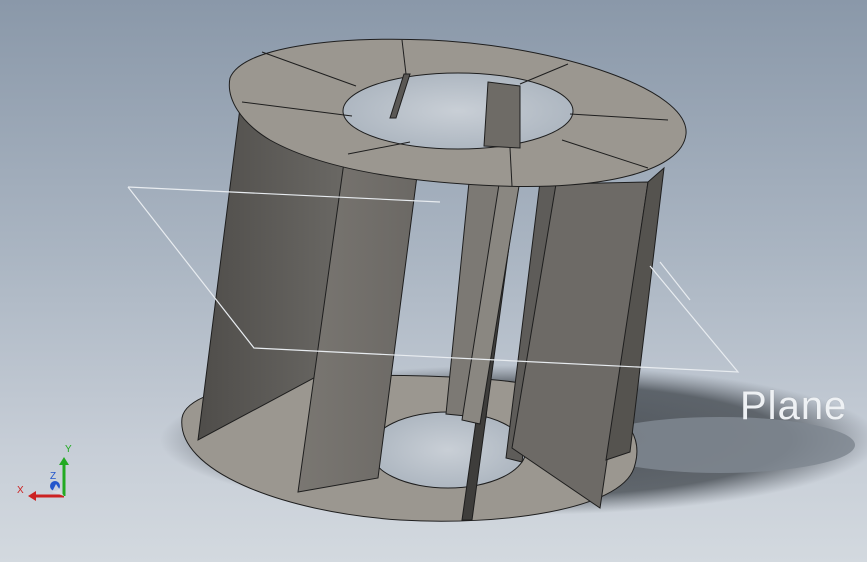 Image resolution: width=867 pixels, height=562 pixels. I want to click on top-plate-hole, so click(458, 111).